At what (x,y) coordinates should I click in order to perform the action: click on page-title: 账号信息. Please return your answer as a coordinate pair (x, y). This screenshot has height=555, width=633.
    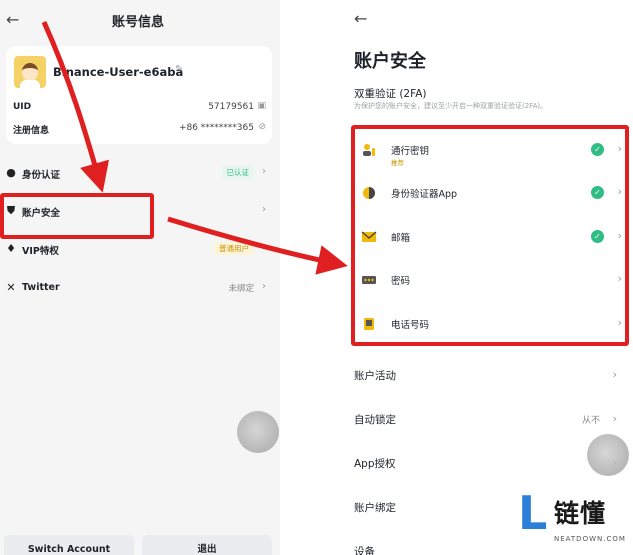
    Looking at the image, I should click on (137, 22).